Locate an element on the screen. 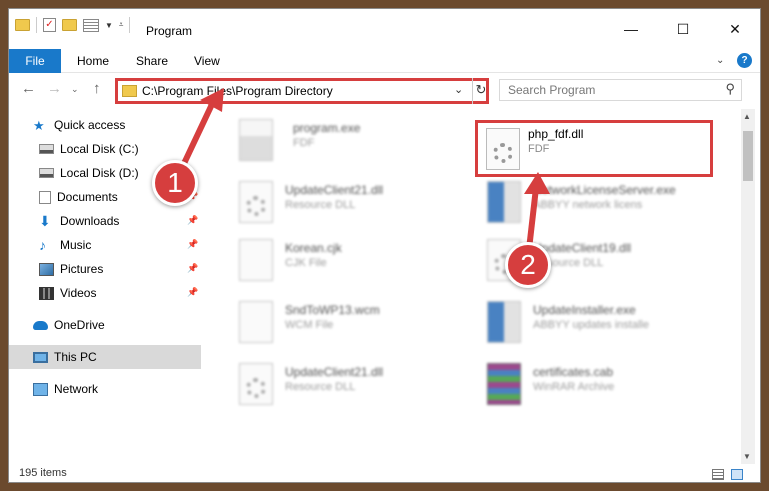  sidebar-item-label: Network is located at coordinates (76, 389).